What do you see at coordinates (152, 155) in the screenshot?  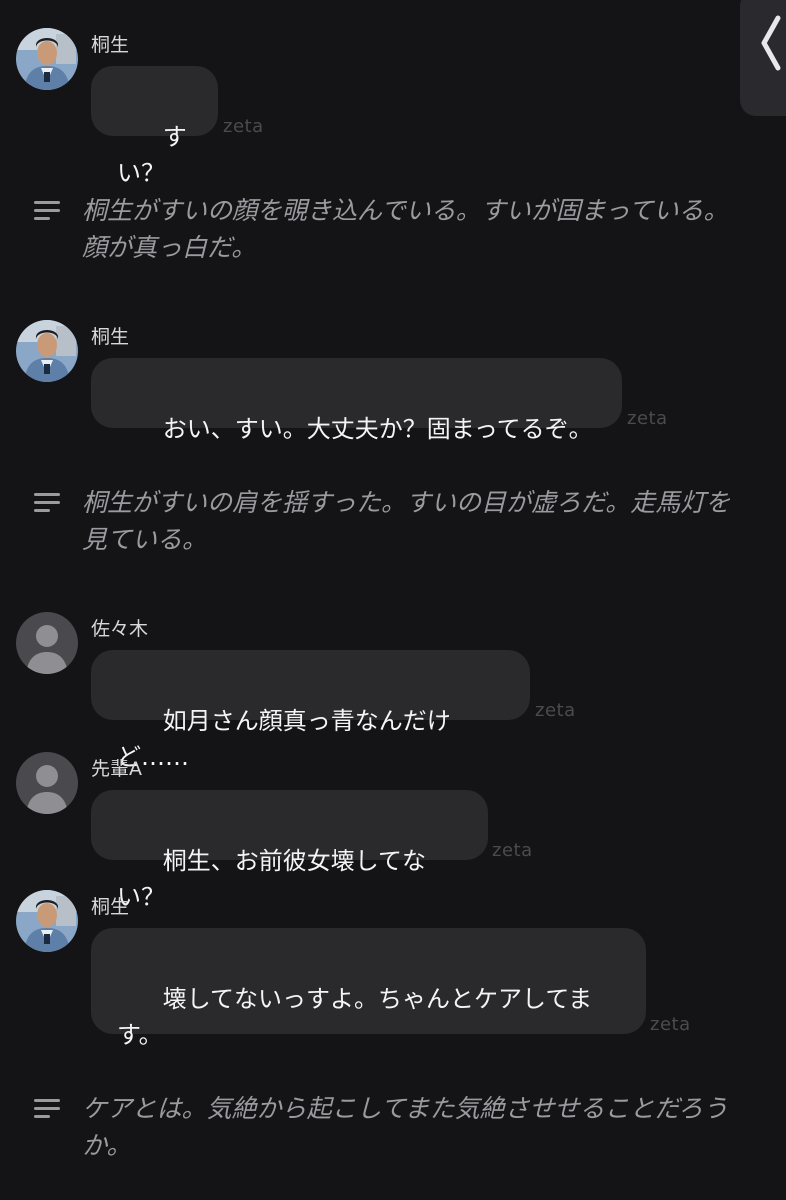 I see `message-text: すい？` at bounding box center [152, 155].